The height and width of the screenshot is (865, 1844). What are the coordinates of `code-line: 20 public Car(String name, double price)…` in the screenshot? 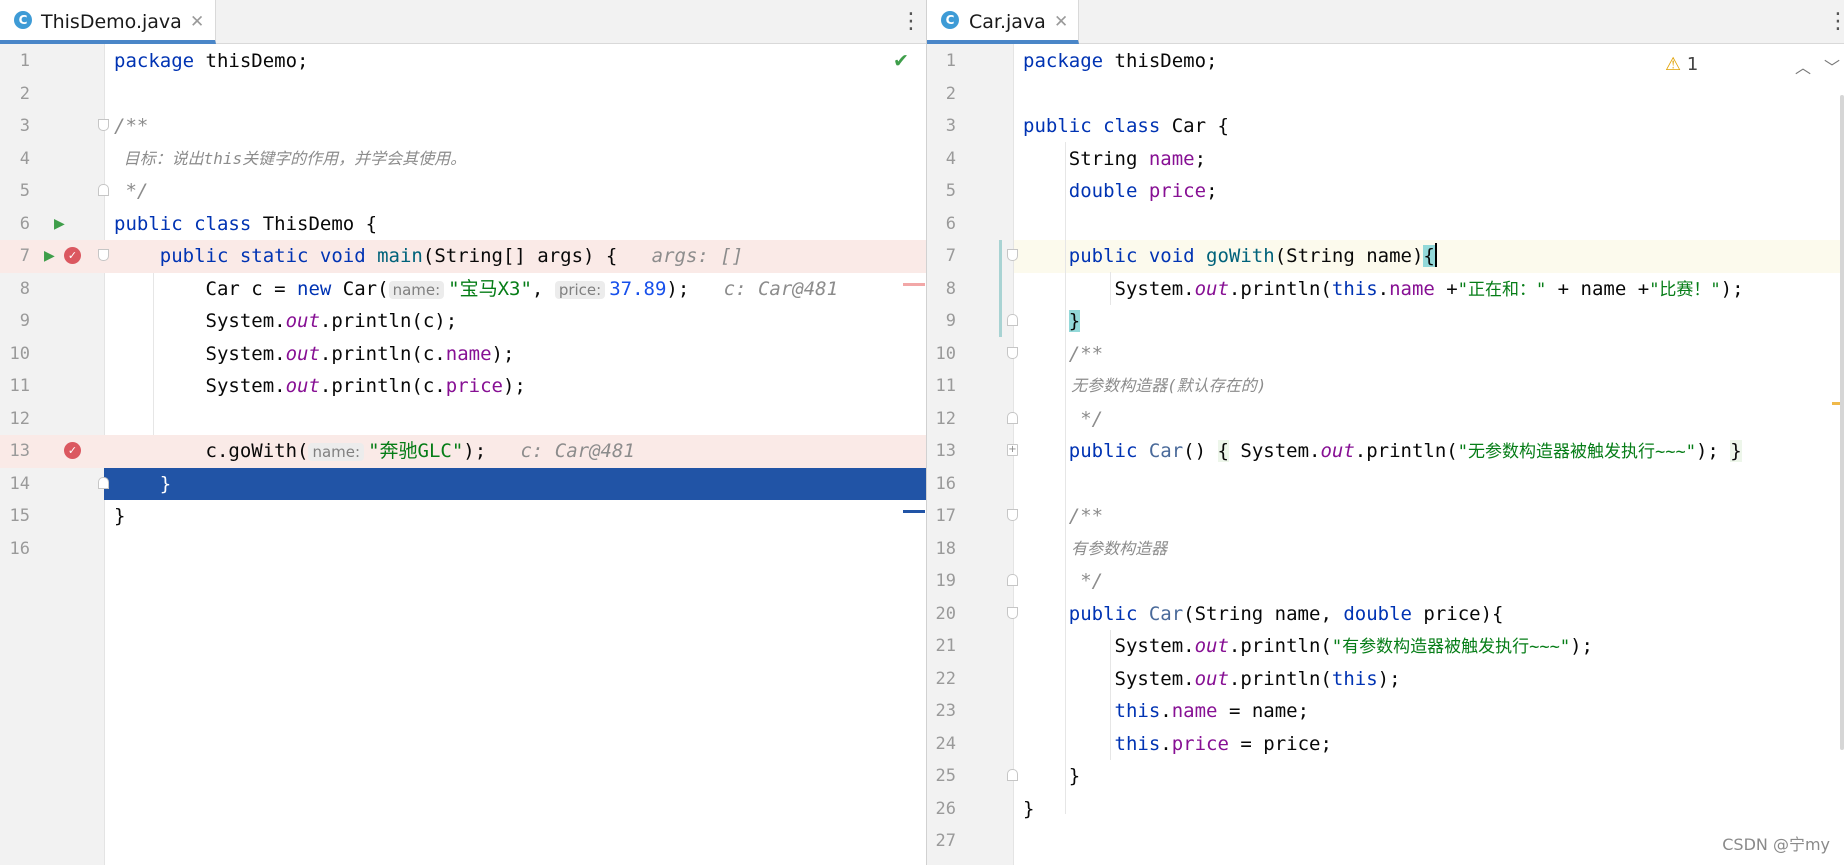 It's located at (1385, 614).